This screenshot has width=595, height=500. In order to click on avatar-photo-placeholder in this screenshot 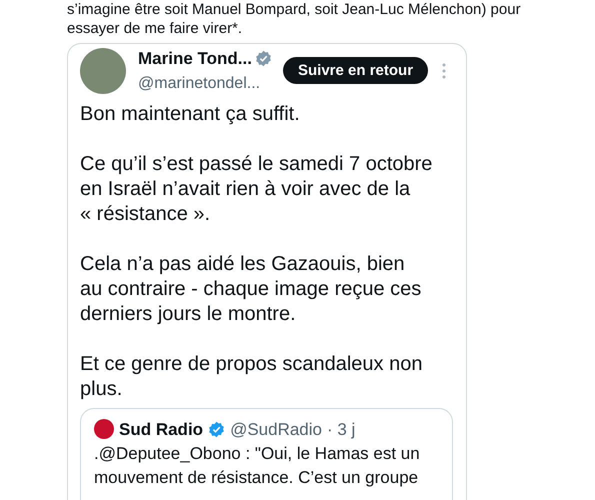, I will do `click(103, 71)`.